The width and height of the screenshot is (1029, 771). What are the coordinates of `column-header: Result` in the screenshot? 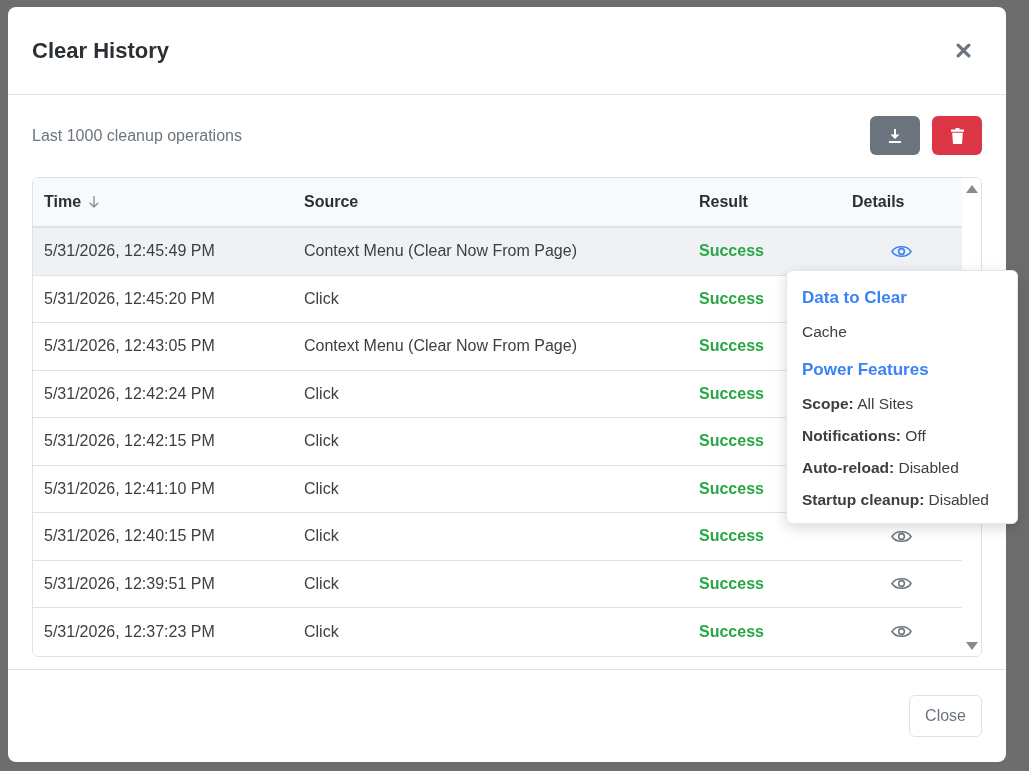 It's located at (723, 202).